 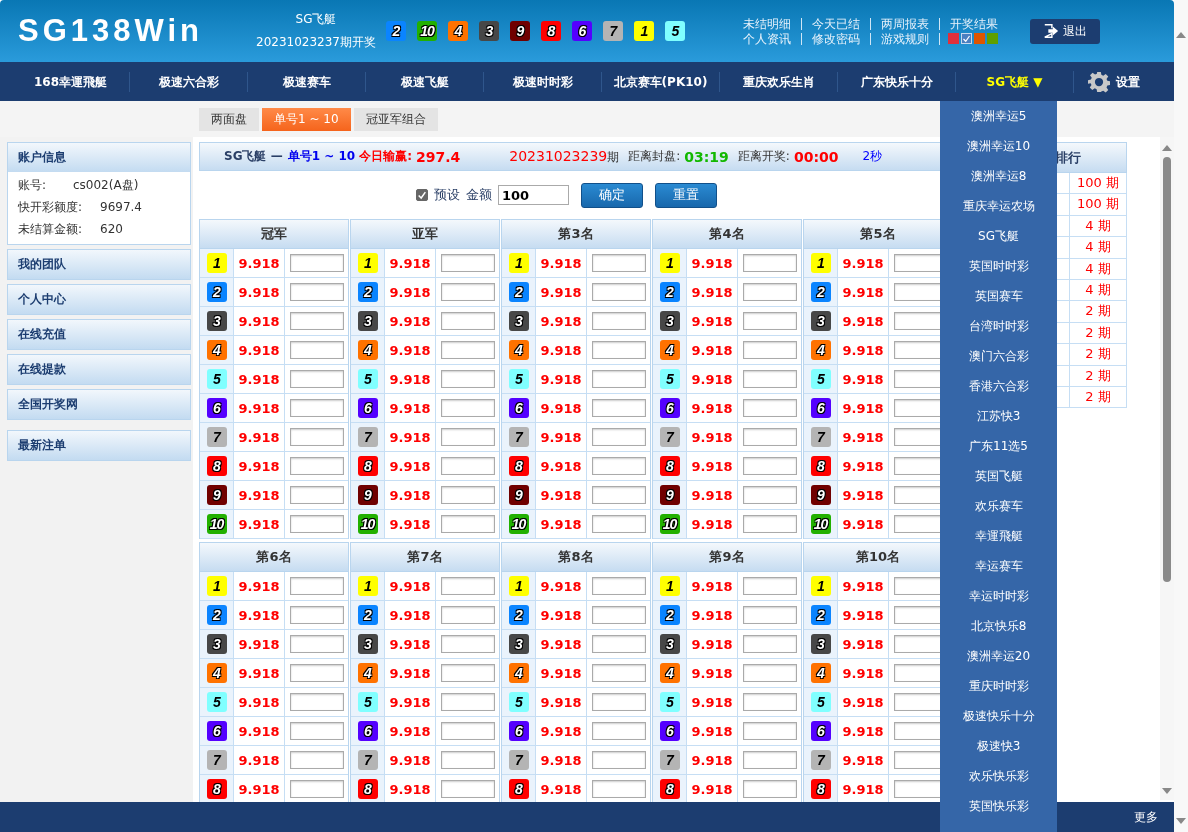 I want to click on dropdown-item: 英国飞艇, so click(x=998, y=476).